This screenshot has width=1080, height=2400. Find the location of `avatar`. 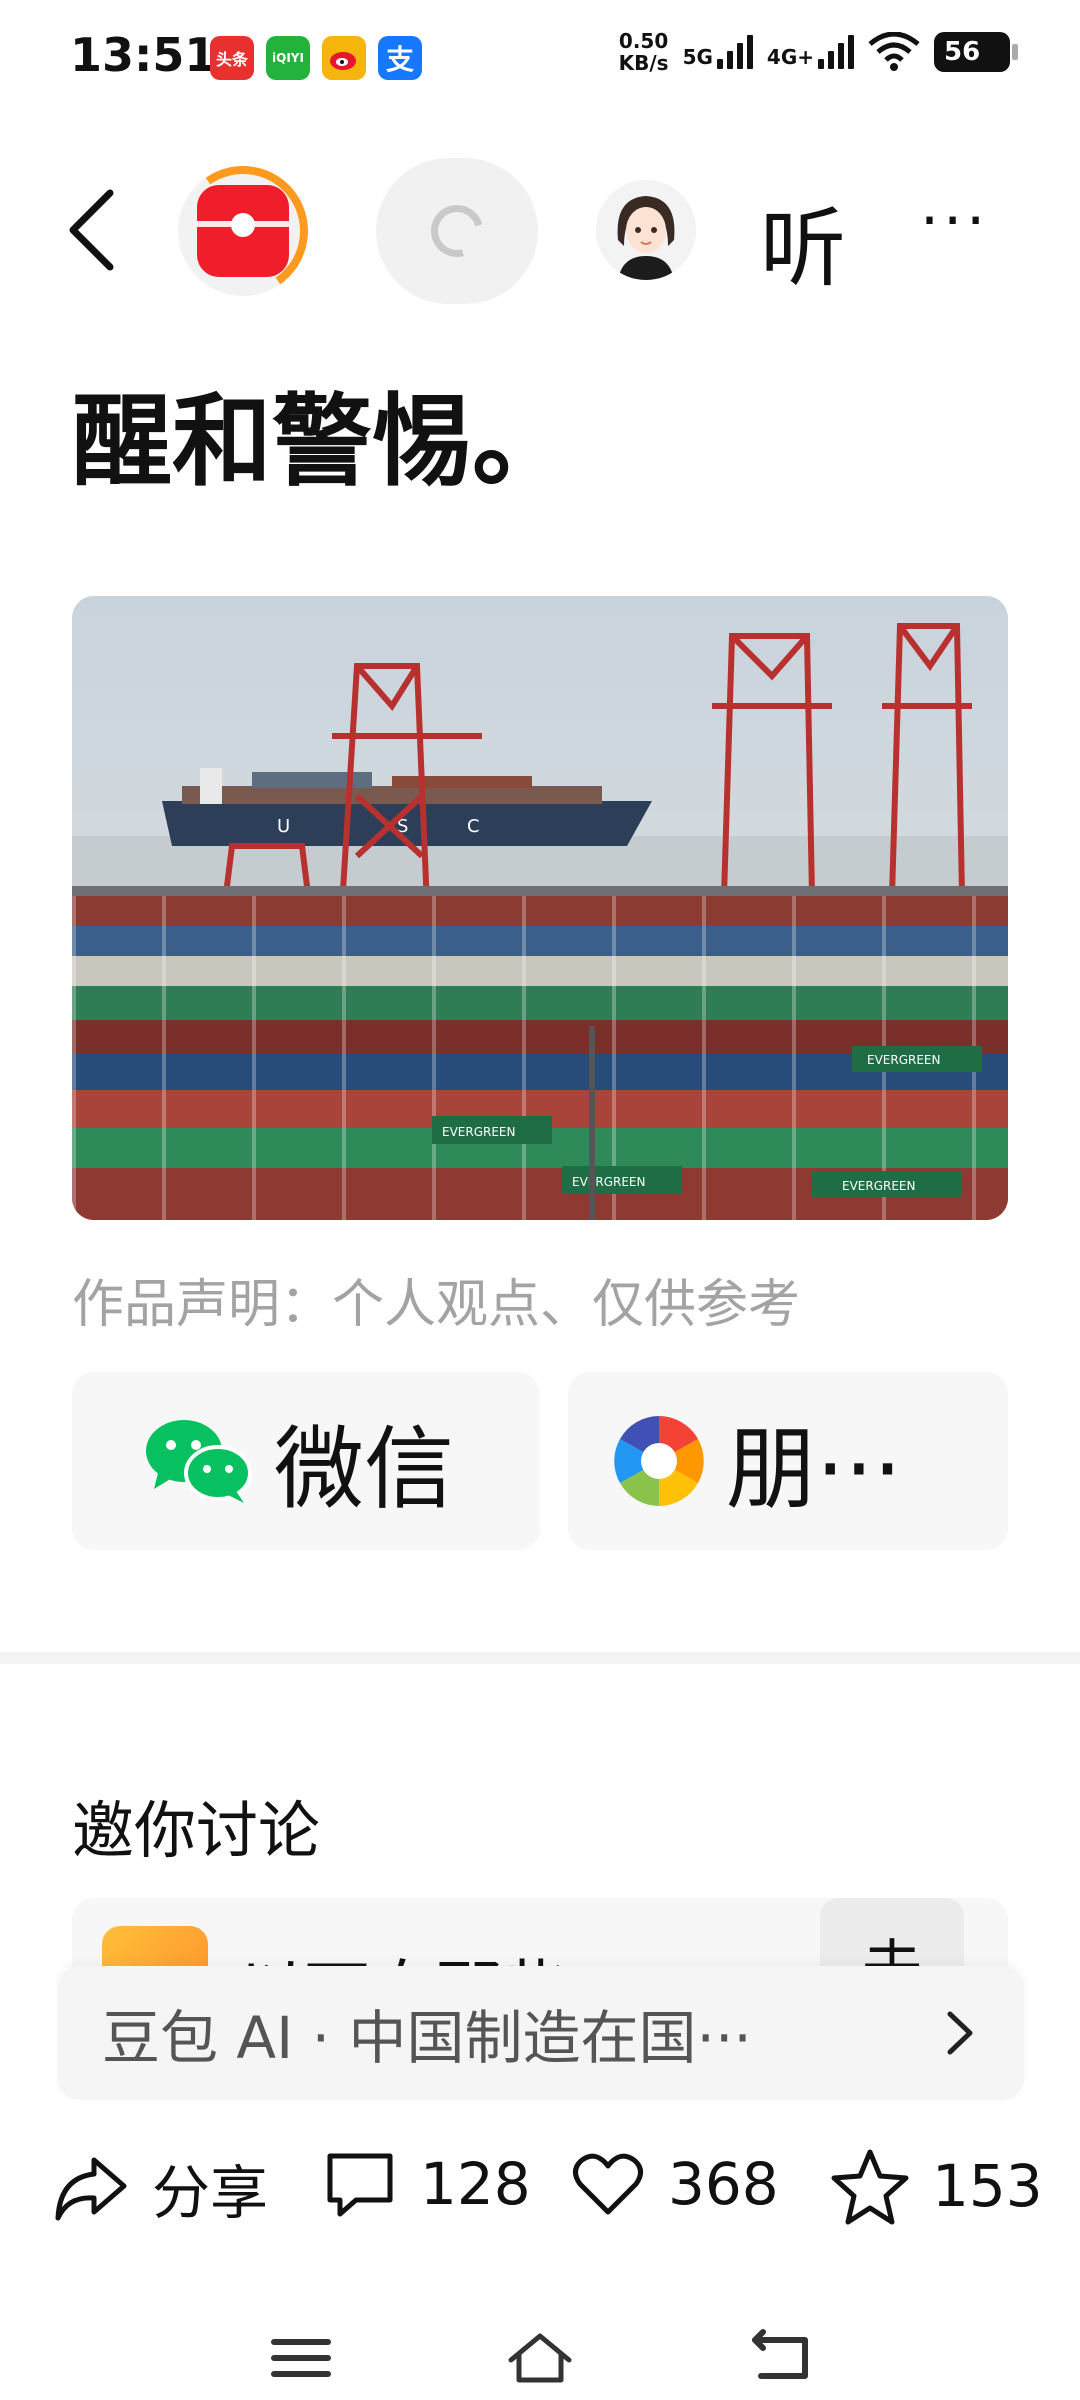

avatar is located at coordinates (646, 230).